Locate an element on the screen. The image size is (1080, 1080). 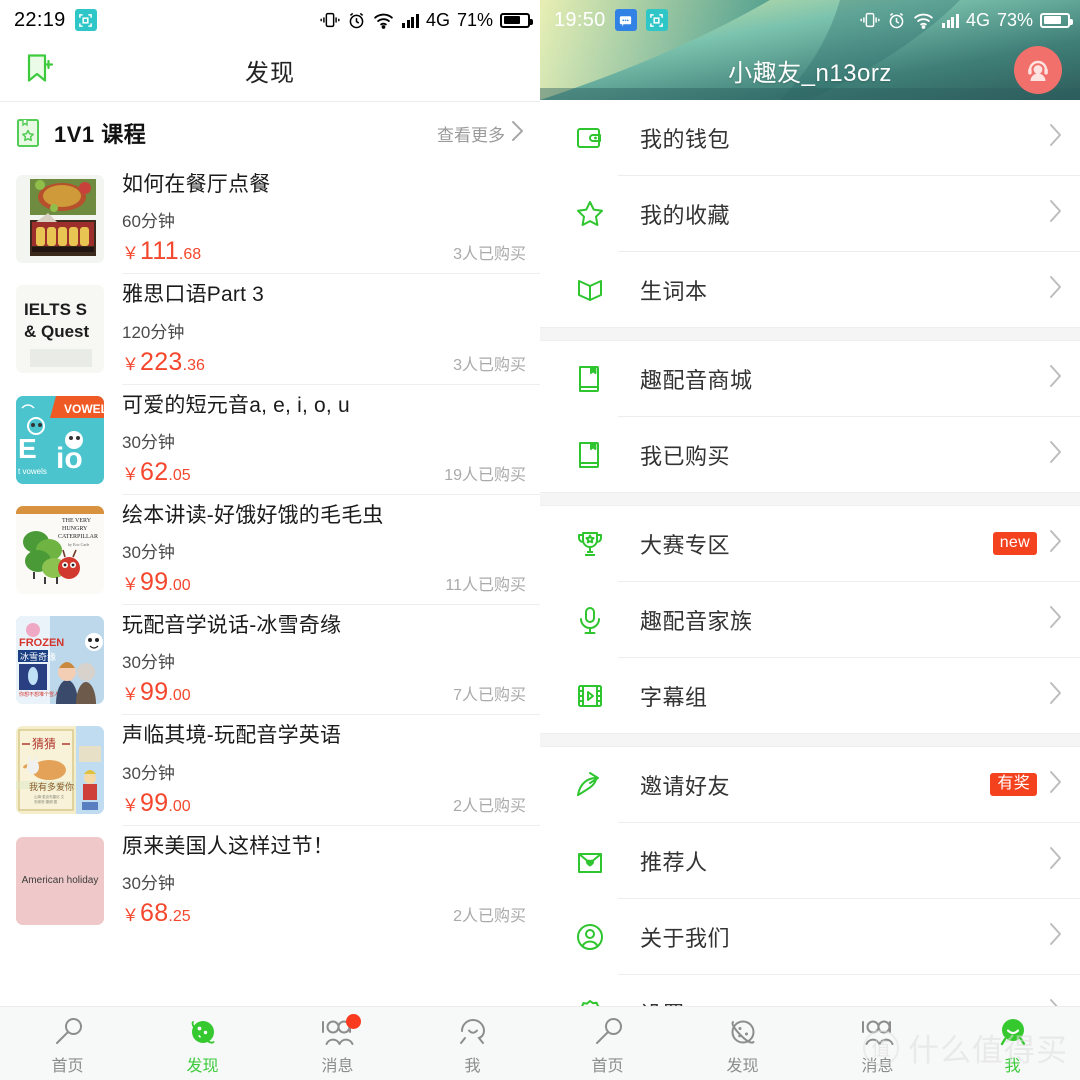
profile-header: 19:50 4G 73% 小趣友_n13orz is located at coordinates (810, 50).